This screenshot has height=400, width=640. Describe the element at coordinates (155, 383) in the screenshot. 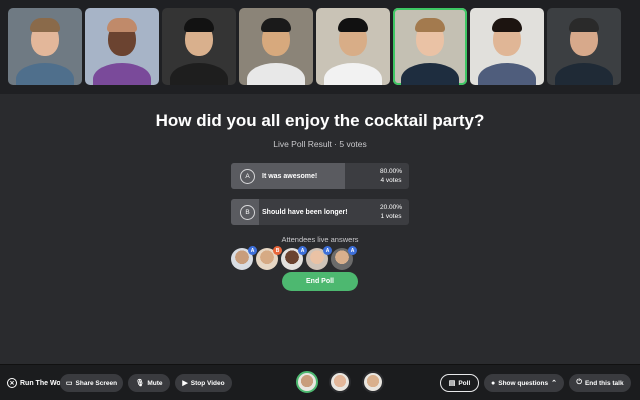

I see `mute-label: Mute` at that location.